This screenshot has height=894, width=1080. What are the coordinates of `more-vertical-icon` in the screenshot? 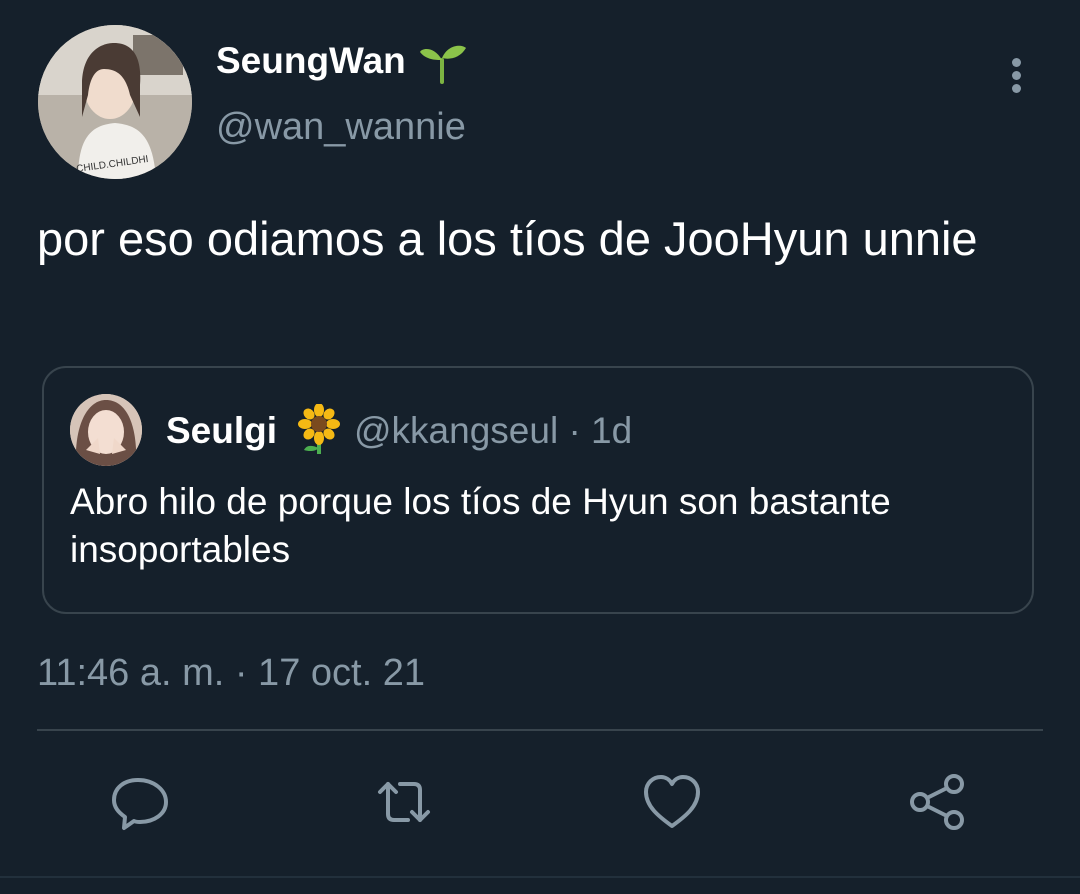 It's located at (1017, 75).